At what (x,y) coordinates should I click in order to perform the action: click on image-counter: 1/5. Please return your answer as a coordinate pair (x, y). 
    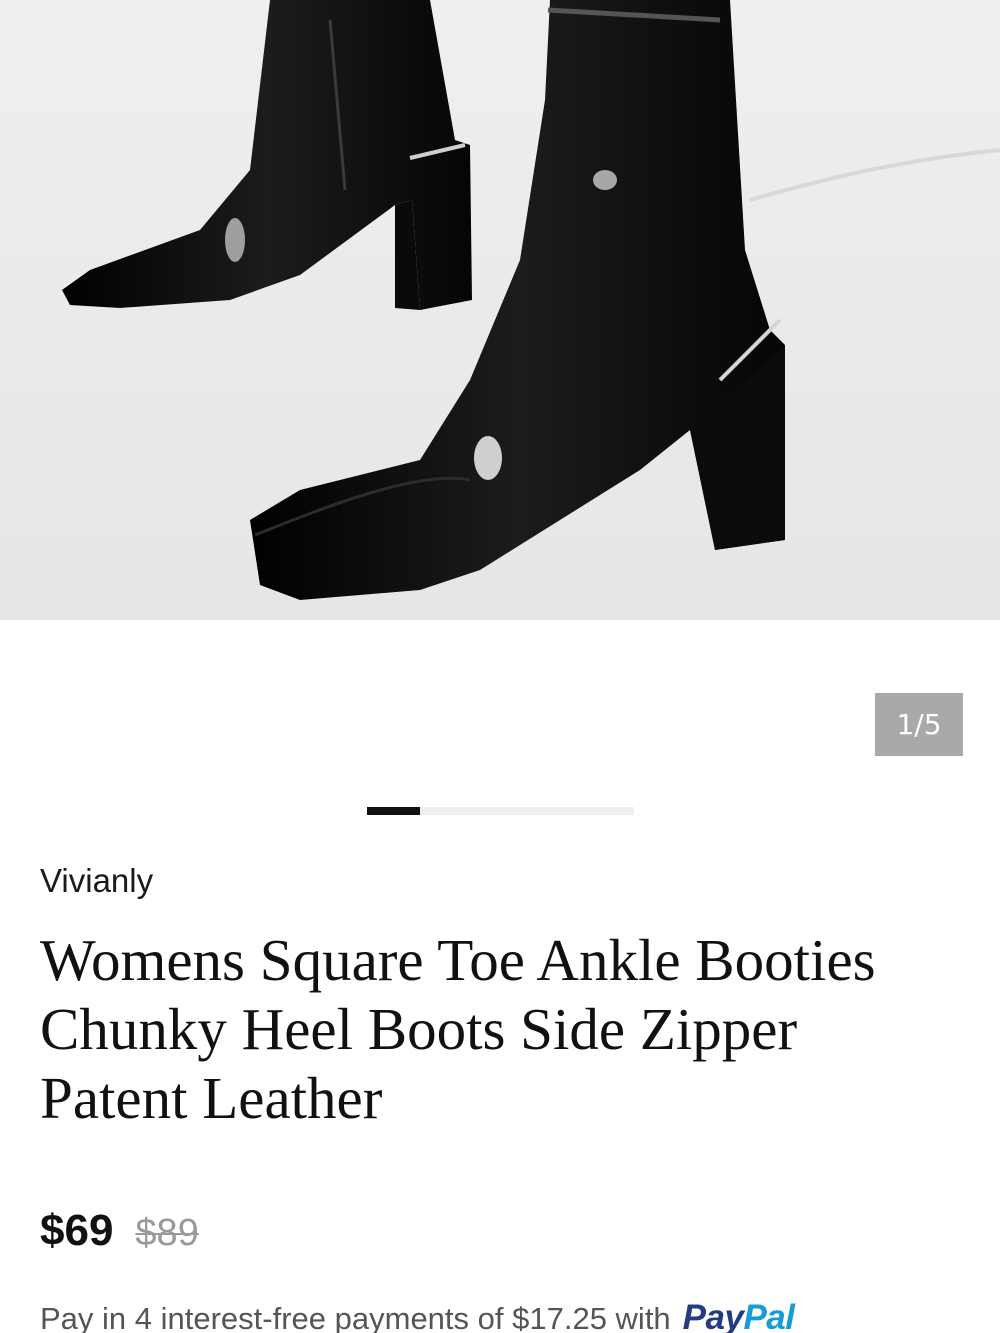
    Looking at the image, I should click on (919, 724).